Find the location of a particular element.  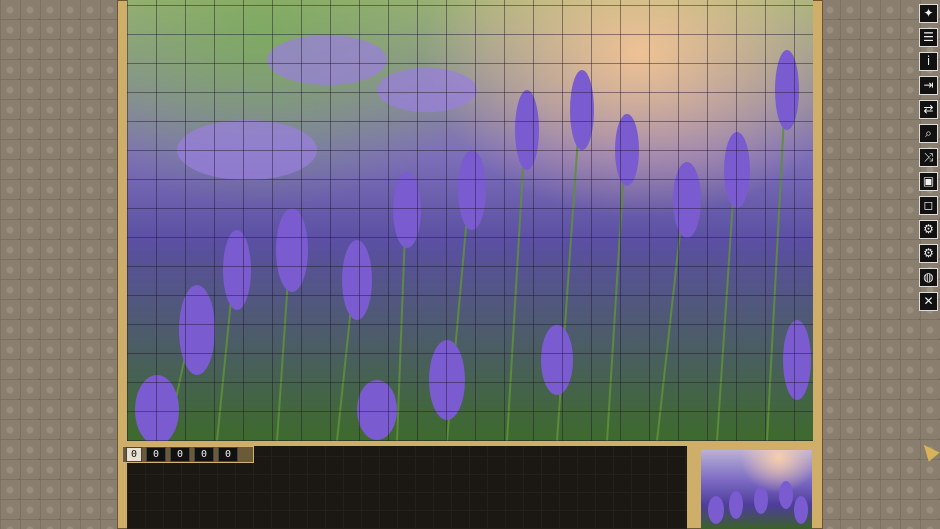

preview-thumbnail is located at coordinates (756, 489).